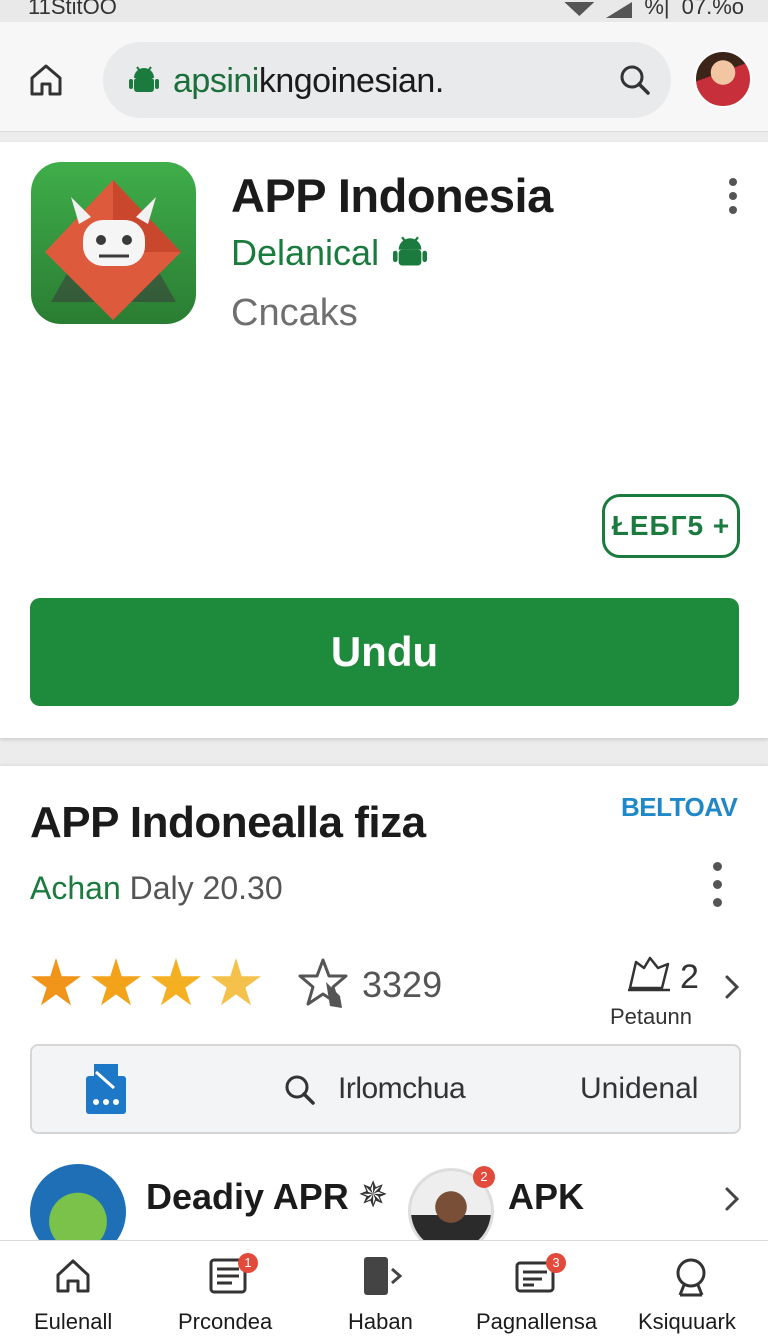  What do you see at coordinates (225, 1321) in the screenshot?
I see `nav-label: Prcondea` at bounding box center [225, 1321].